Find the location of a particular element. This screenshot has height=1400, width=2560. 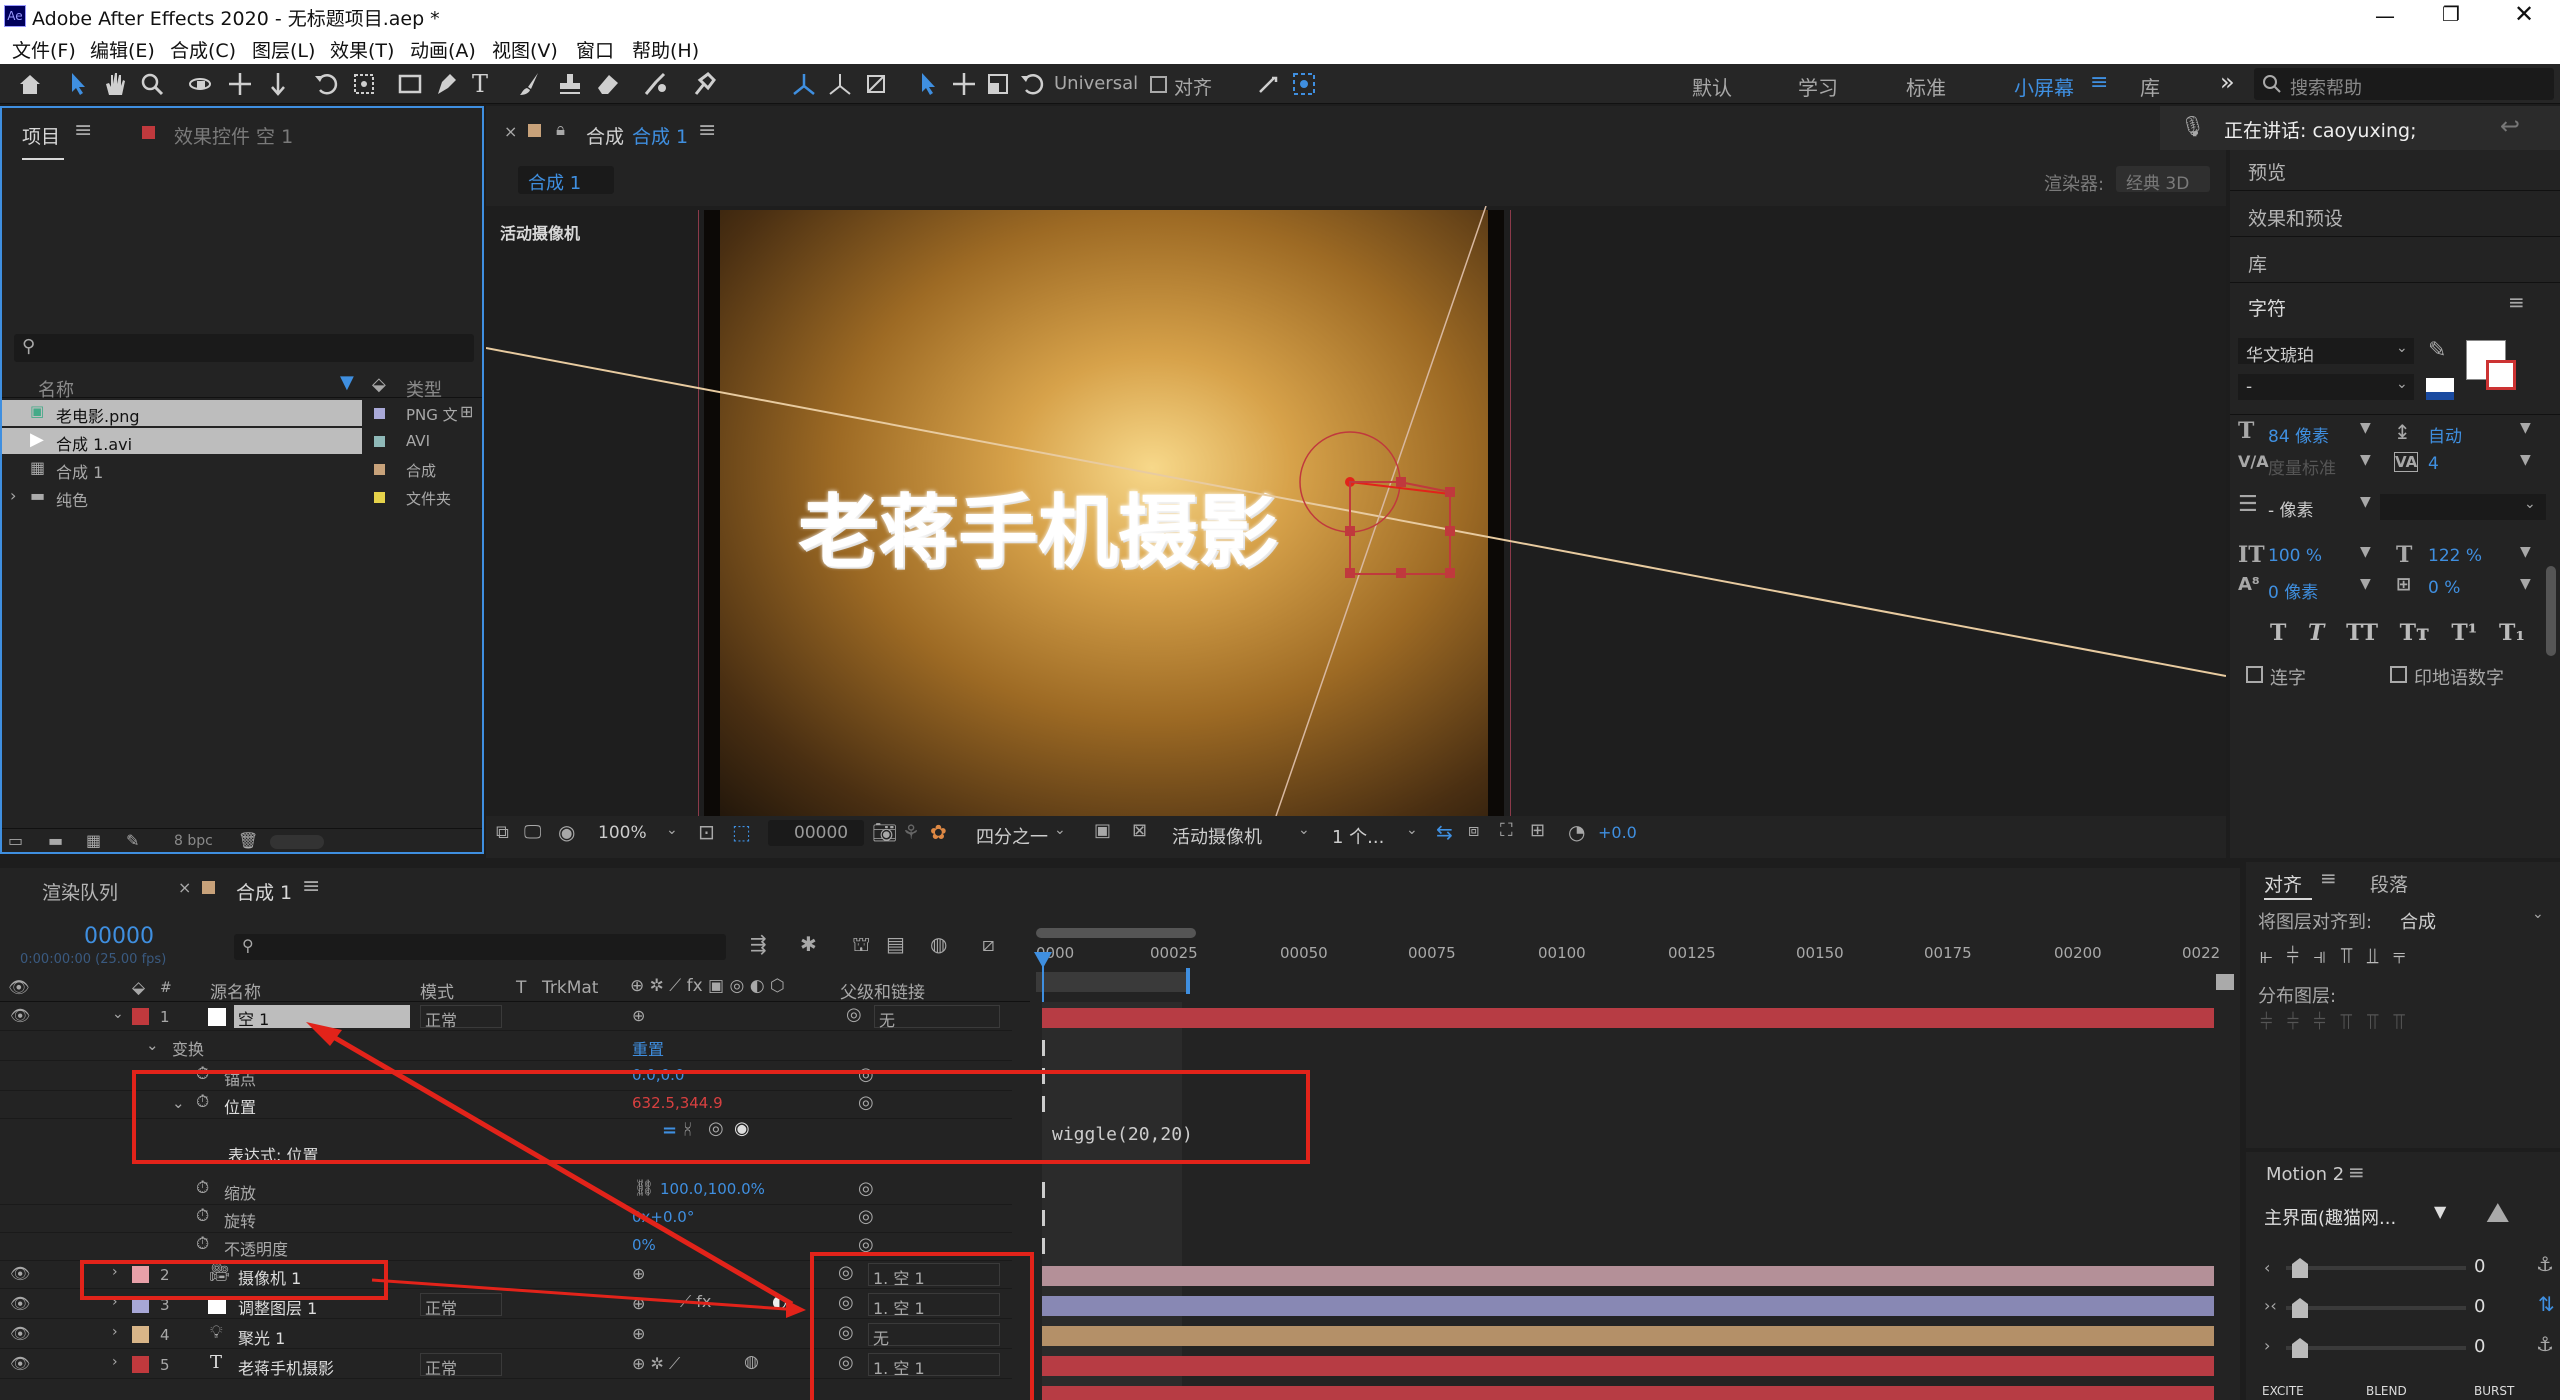

excite-button: EXCITE is located at coordinates (2283, 1391).